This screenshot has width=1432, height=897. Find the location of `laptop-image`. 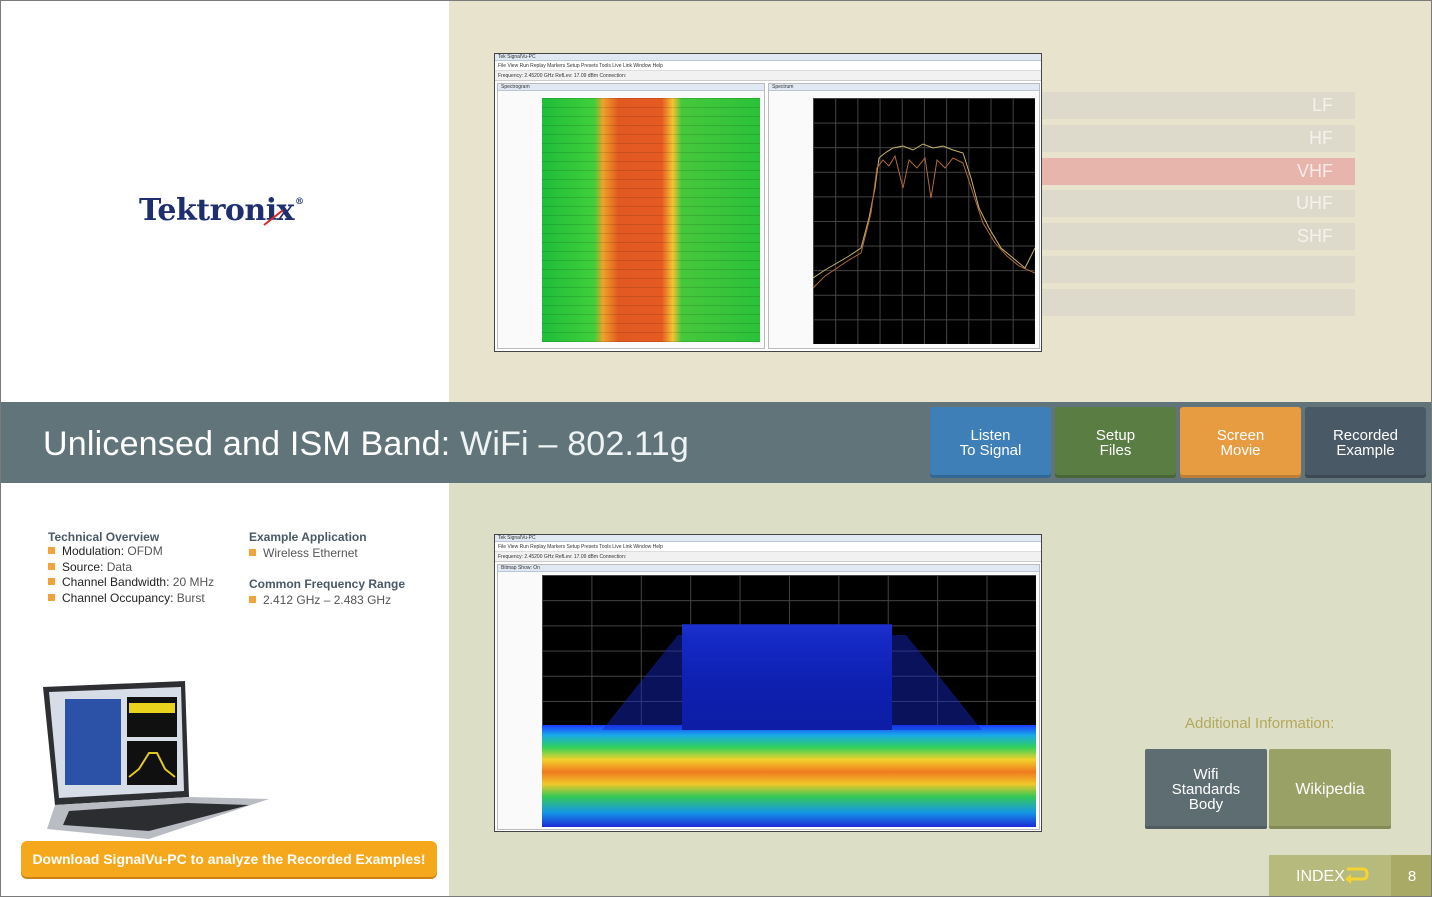

laptop-image is located at coordinates (156, 760).